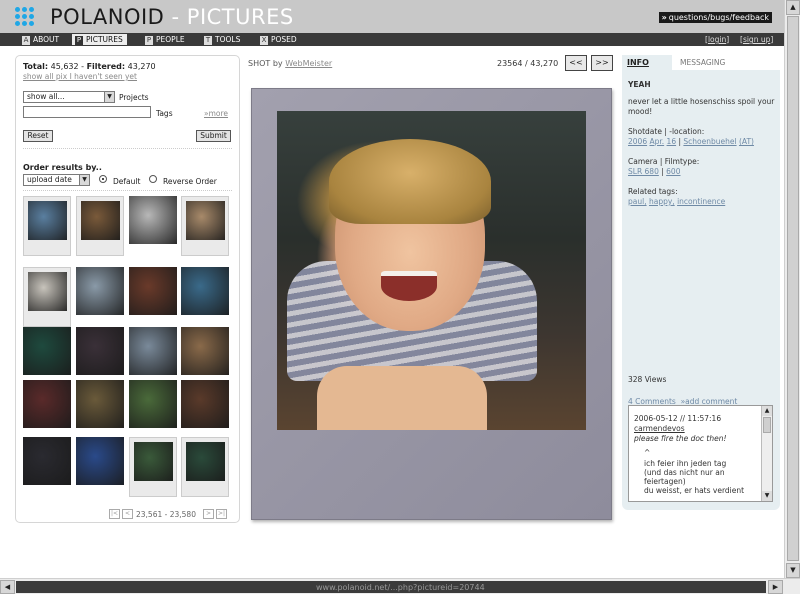  I want to click on order-reverse-radio, so click(153, 179).